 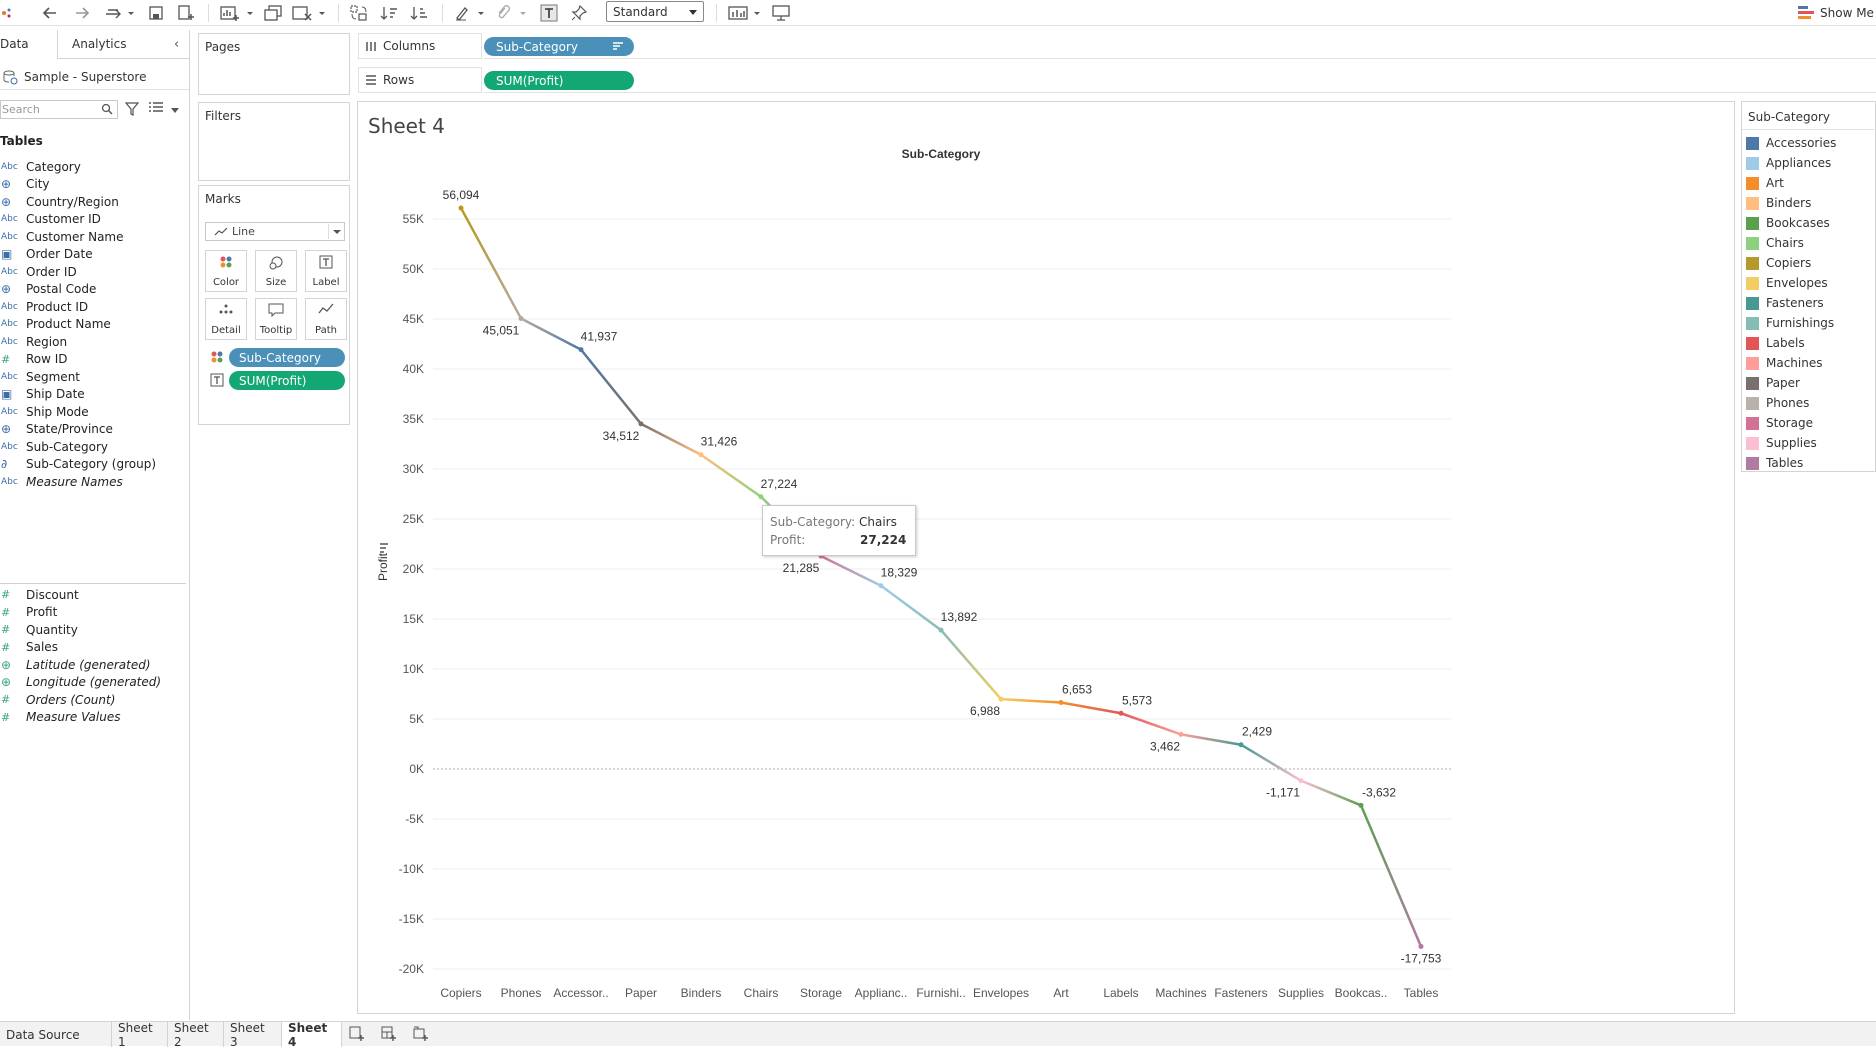 I want to click on legend-item-labels: Labels, so click(x=1775, y=343).